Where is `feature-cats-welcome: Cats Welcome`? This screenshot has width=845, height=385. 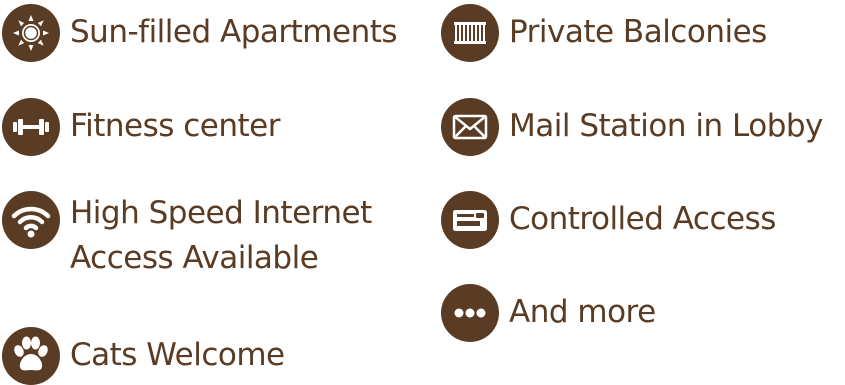 feature-cats-welcome: Cats Welcome is located at coordinates (143, 356).